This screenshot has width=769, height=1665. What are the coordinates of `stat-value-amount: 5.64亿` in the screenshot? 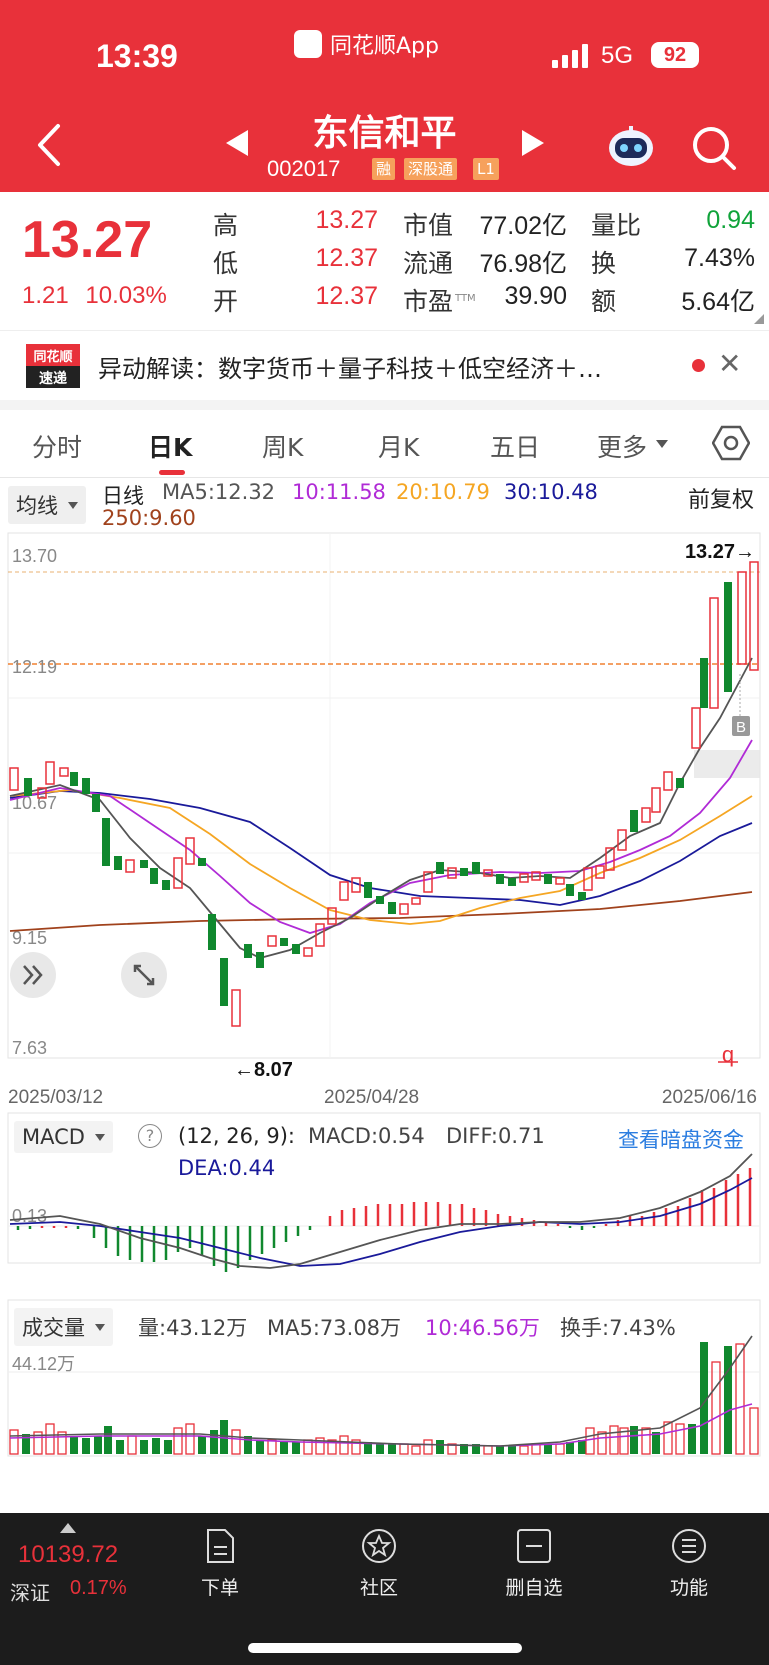 It's located at (718, 302).